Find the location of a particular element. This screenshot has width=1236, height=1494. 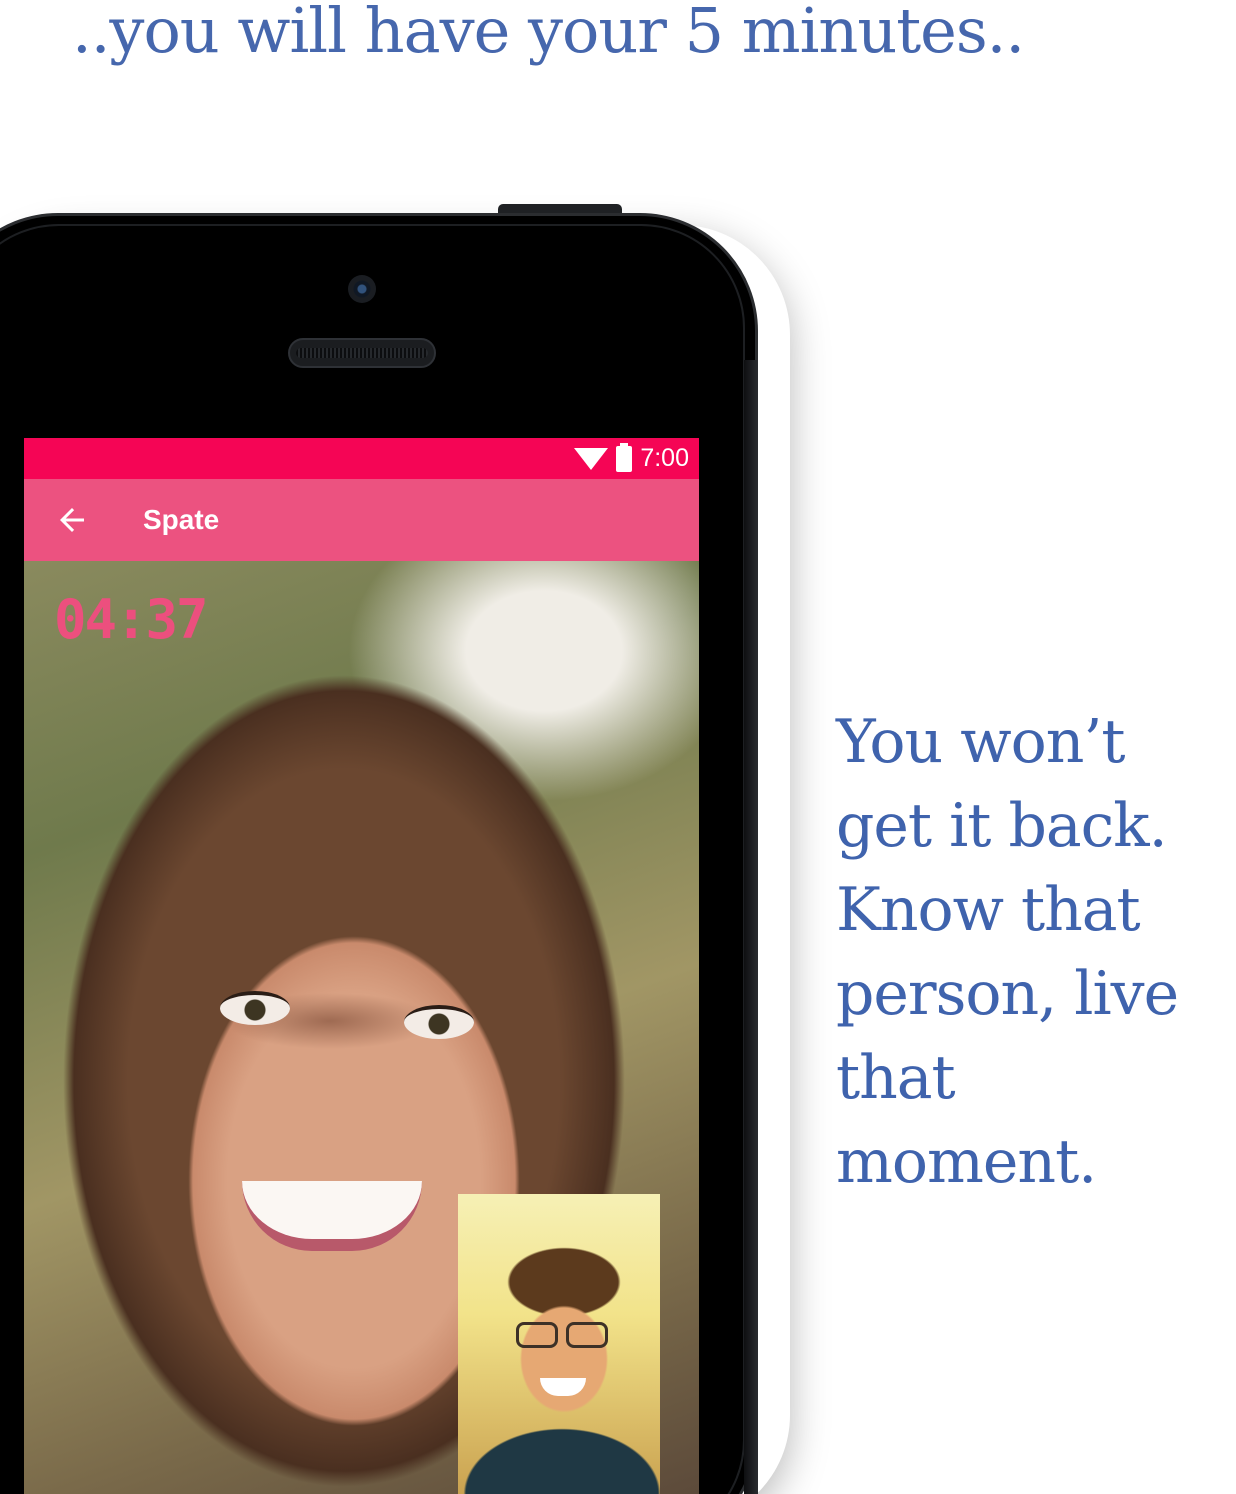

phone-side-edge is located at coordinates (751, 927).